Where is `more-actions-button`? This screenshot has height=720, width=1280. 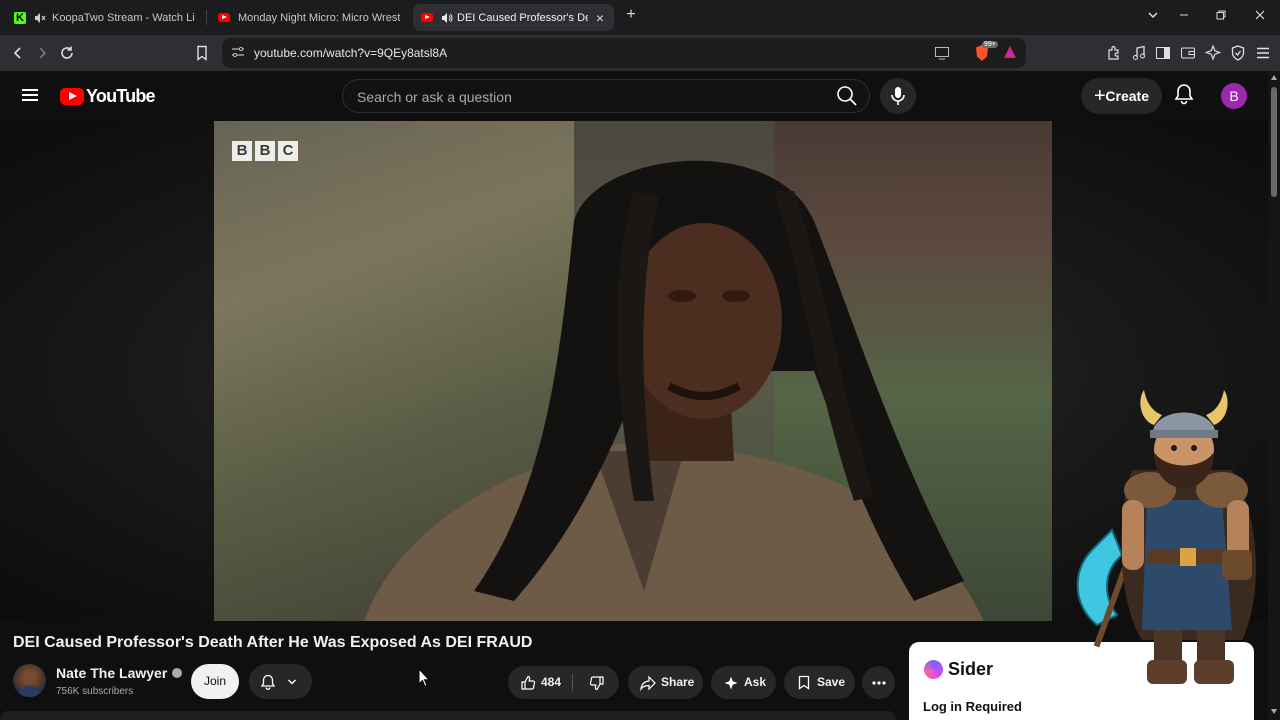
more-actions-button is located at coordinates (878, 682).